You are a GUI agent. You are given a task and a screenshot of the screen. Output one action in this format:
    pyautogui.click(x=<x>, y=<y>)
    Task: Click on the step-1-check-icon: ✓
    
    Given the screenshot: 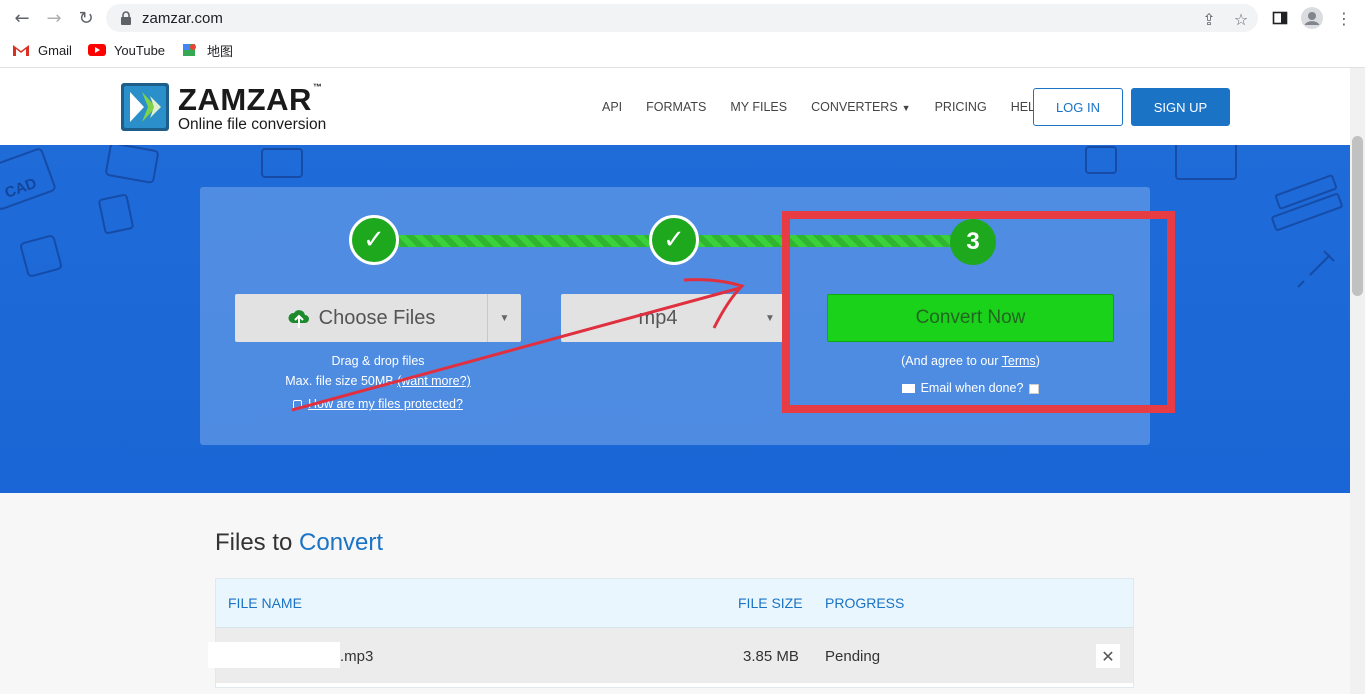 What is the action you would take?
    pyautogui.click(x=374, y=240)
    